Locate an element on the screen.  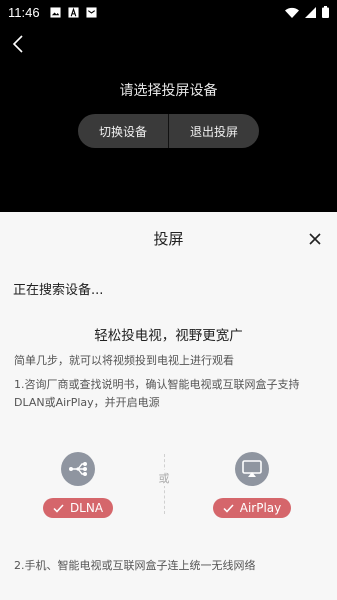
dlna-option: DLNA is located at coordinates (78, 485).